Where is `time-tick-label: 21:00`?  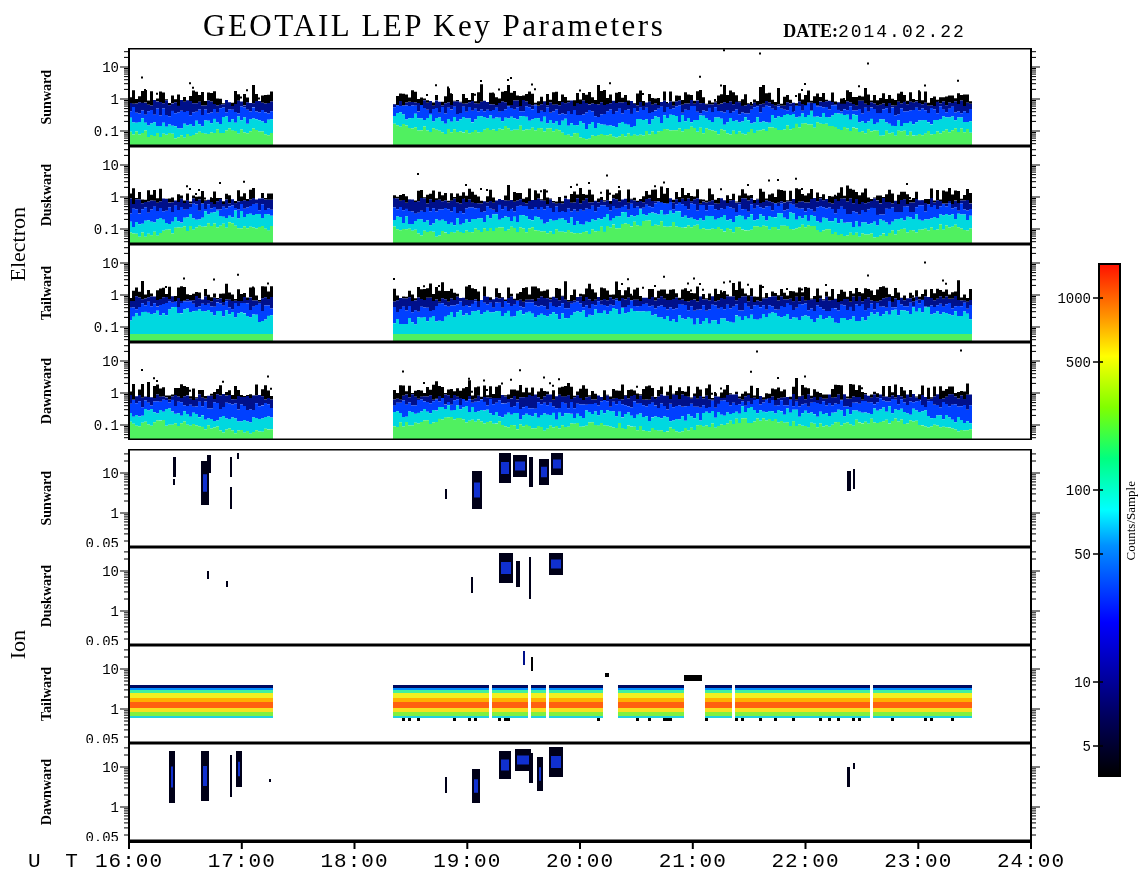 time-tick-label: 21:00 is located at coordinates (692, 861).